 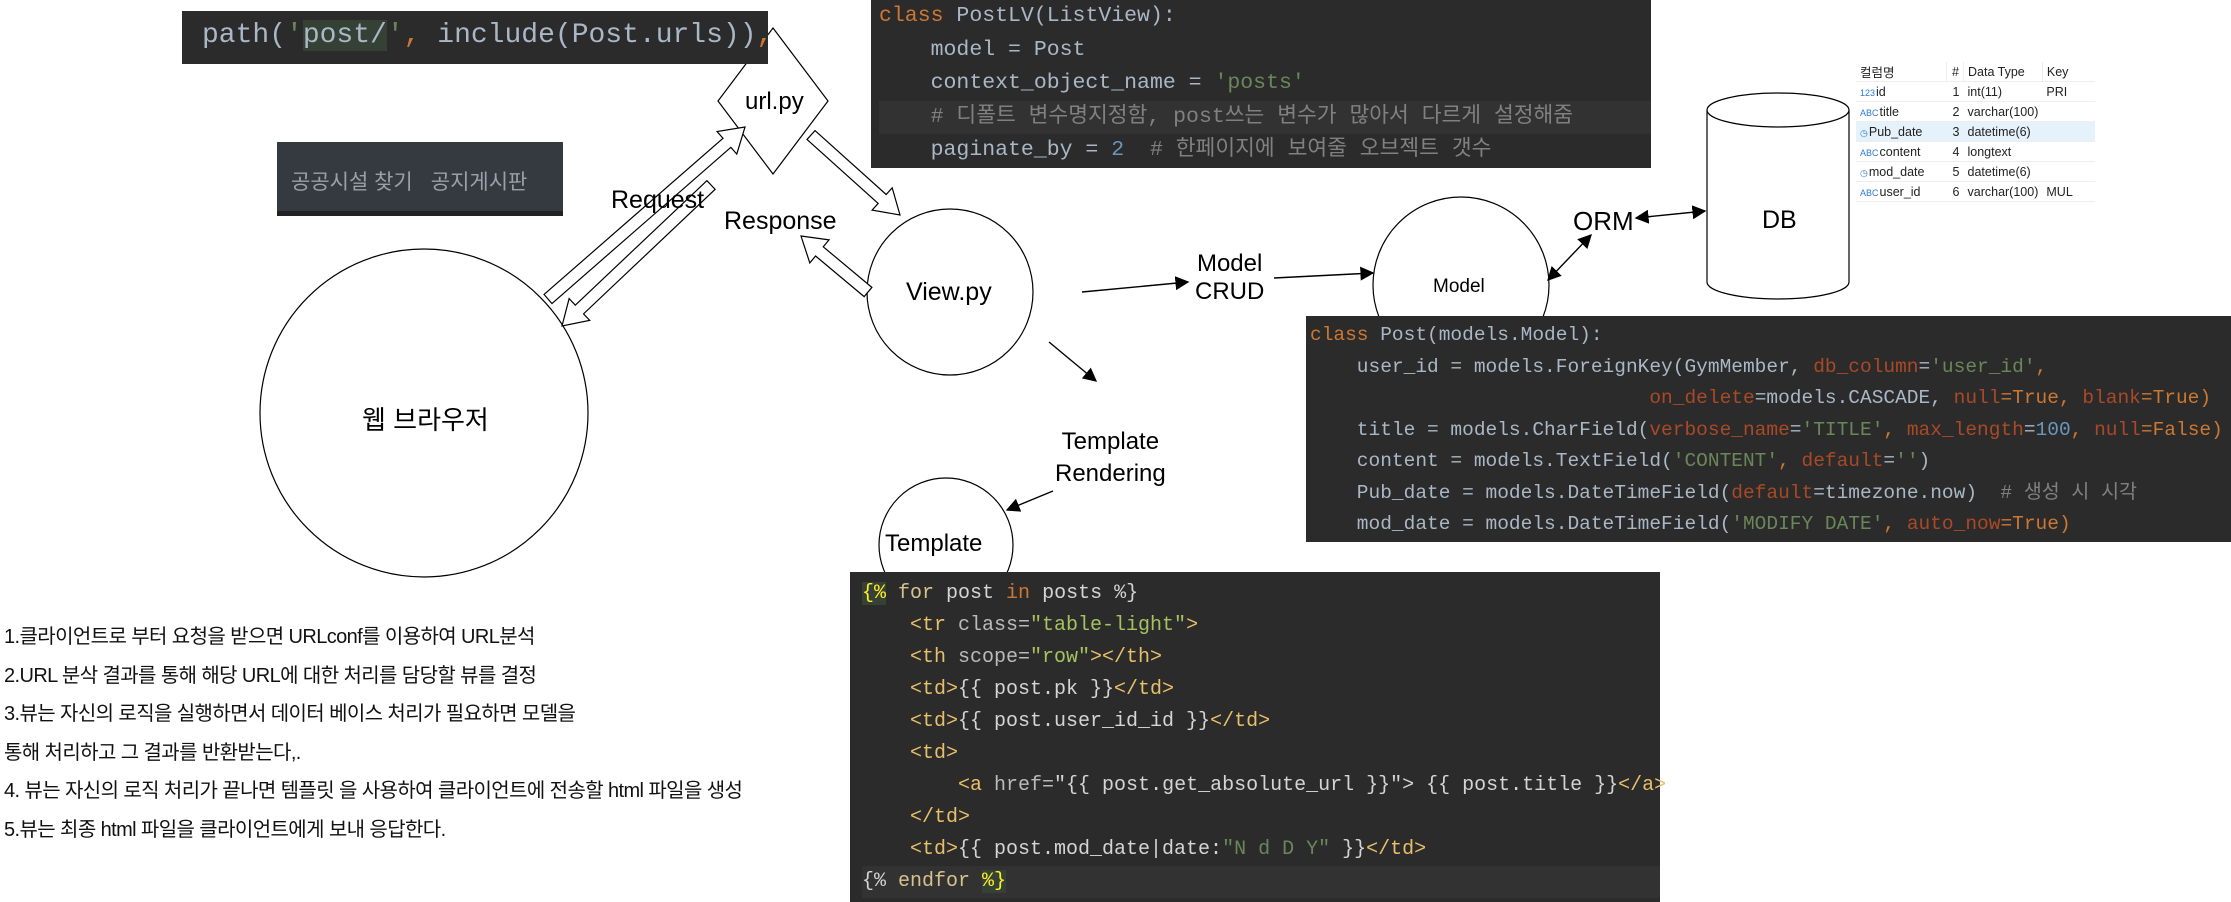 What do you see at coordinates (874, 593) in the screenshot?
I see `code-token: {%` at bounding box center [874, 593].